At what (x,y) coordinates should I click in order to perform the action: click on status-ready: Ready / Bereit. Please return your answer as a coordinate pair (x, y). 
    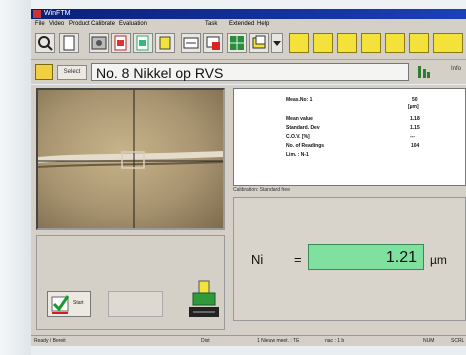
    Looking at the image, I should click on (50, 341).